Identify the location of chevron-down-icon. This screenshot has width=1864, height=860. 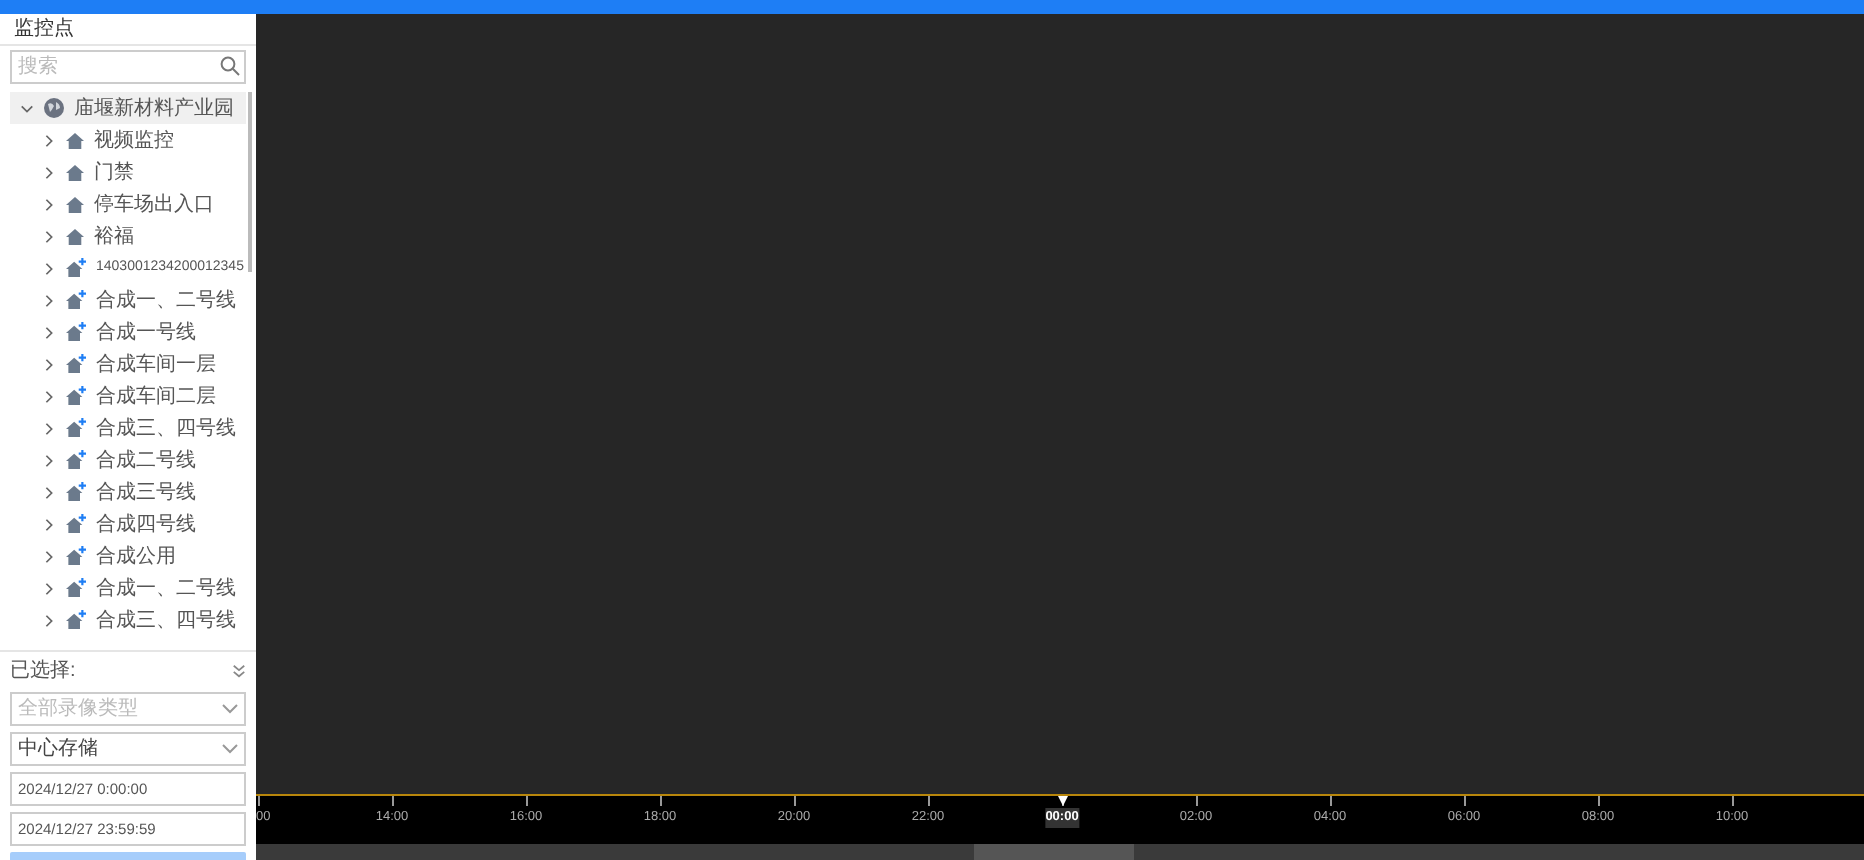
(27, 108).